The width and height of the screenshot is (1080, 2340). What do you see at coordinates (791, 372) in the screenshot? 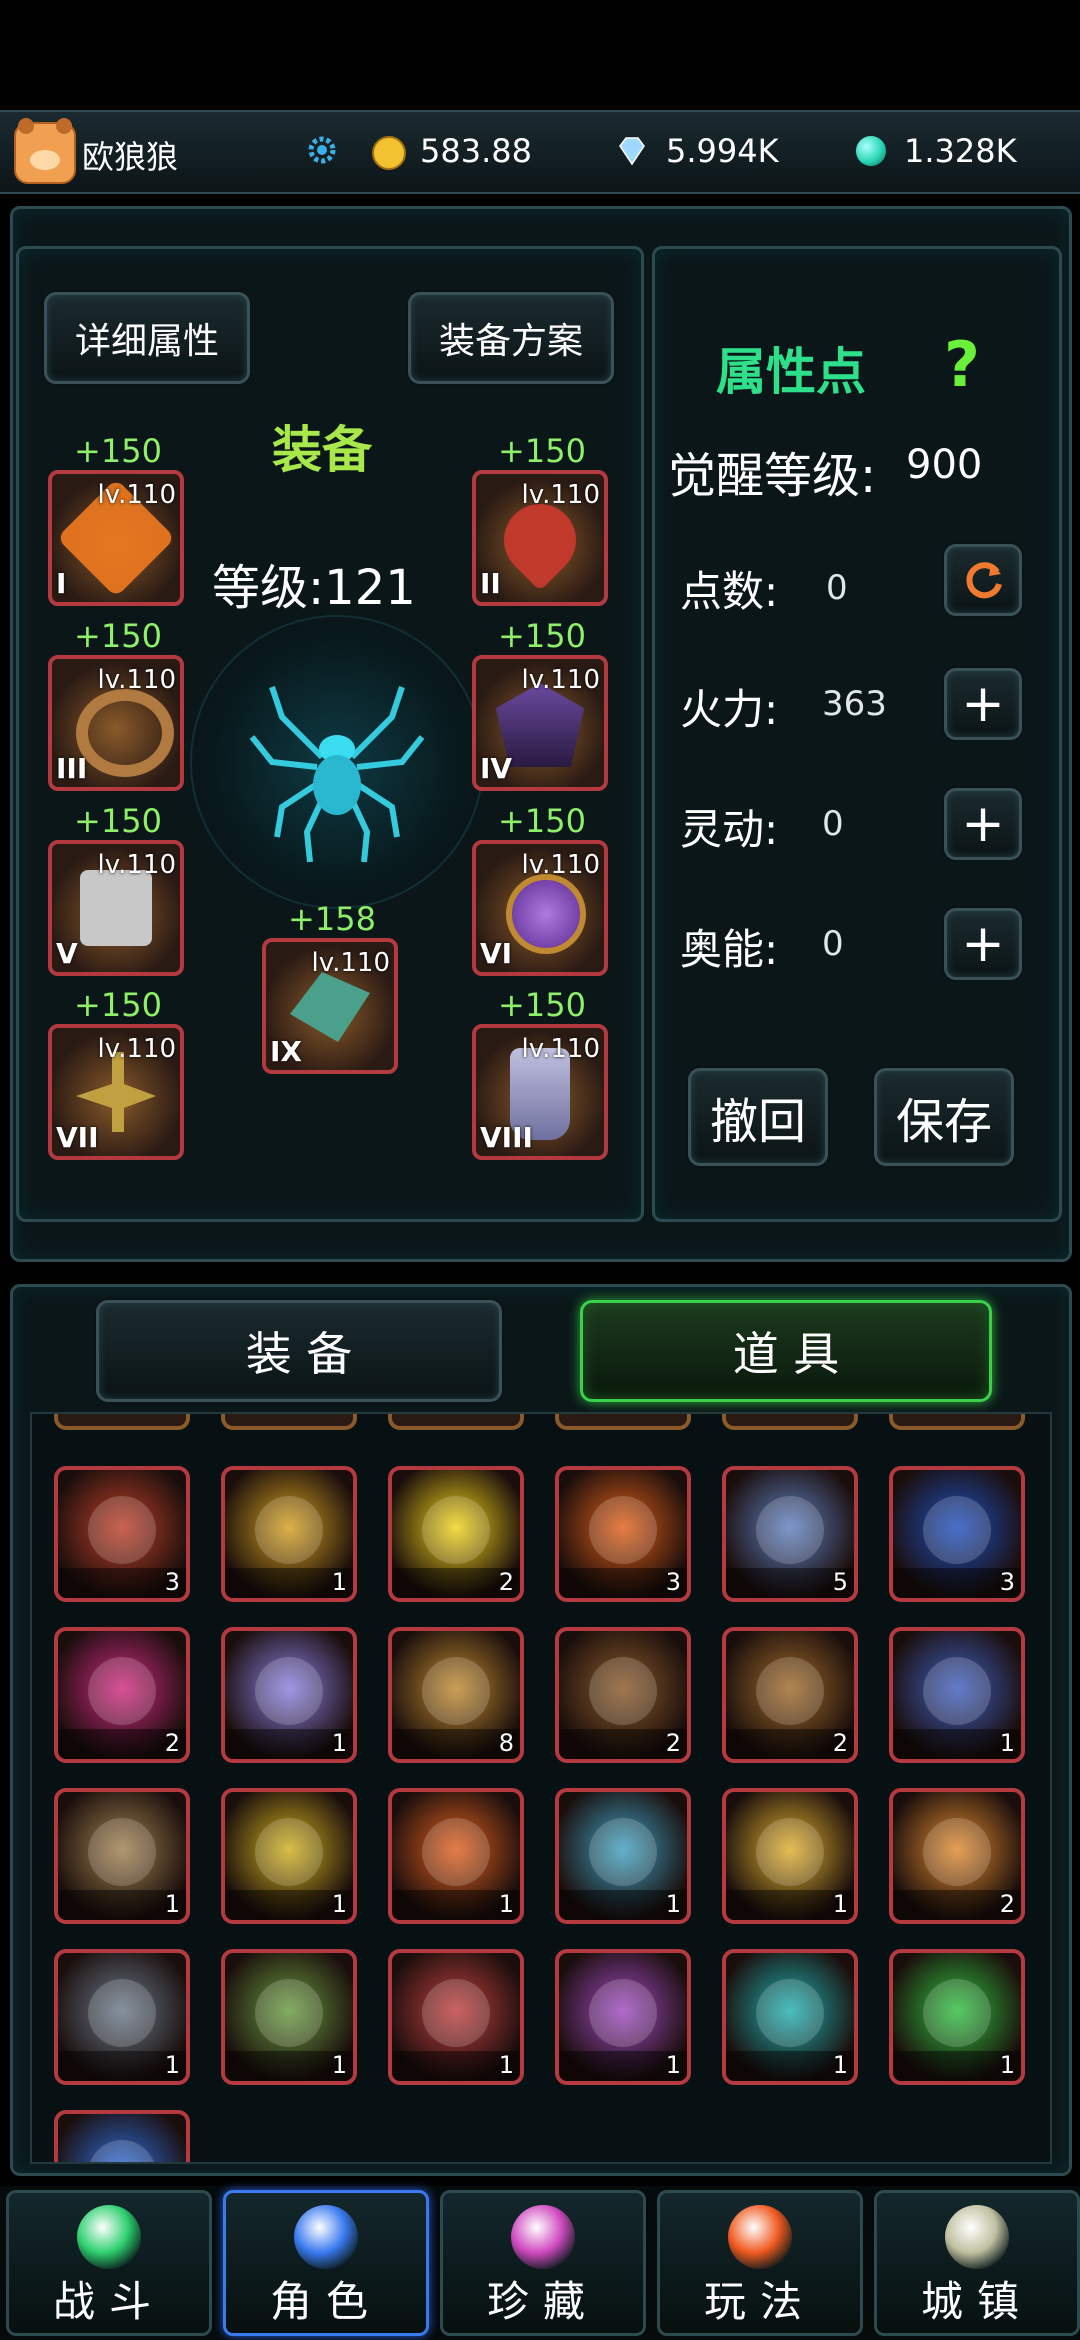
I see `attribute-points-title: 属性点` at bounding box center [791, 372].